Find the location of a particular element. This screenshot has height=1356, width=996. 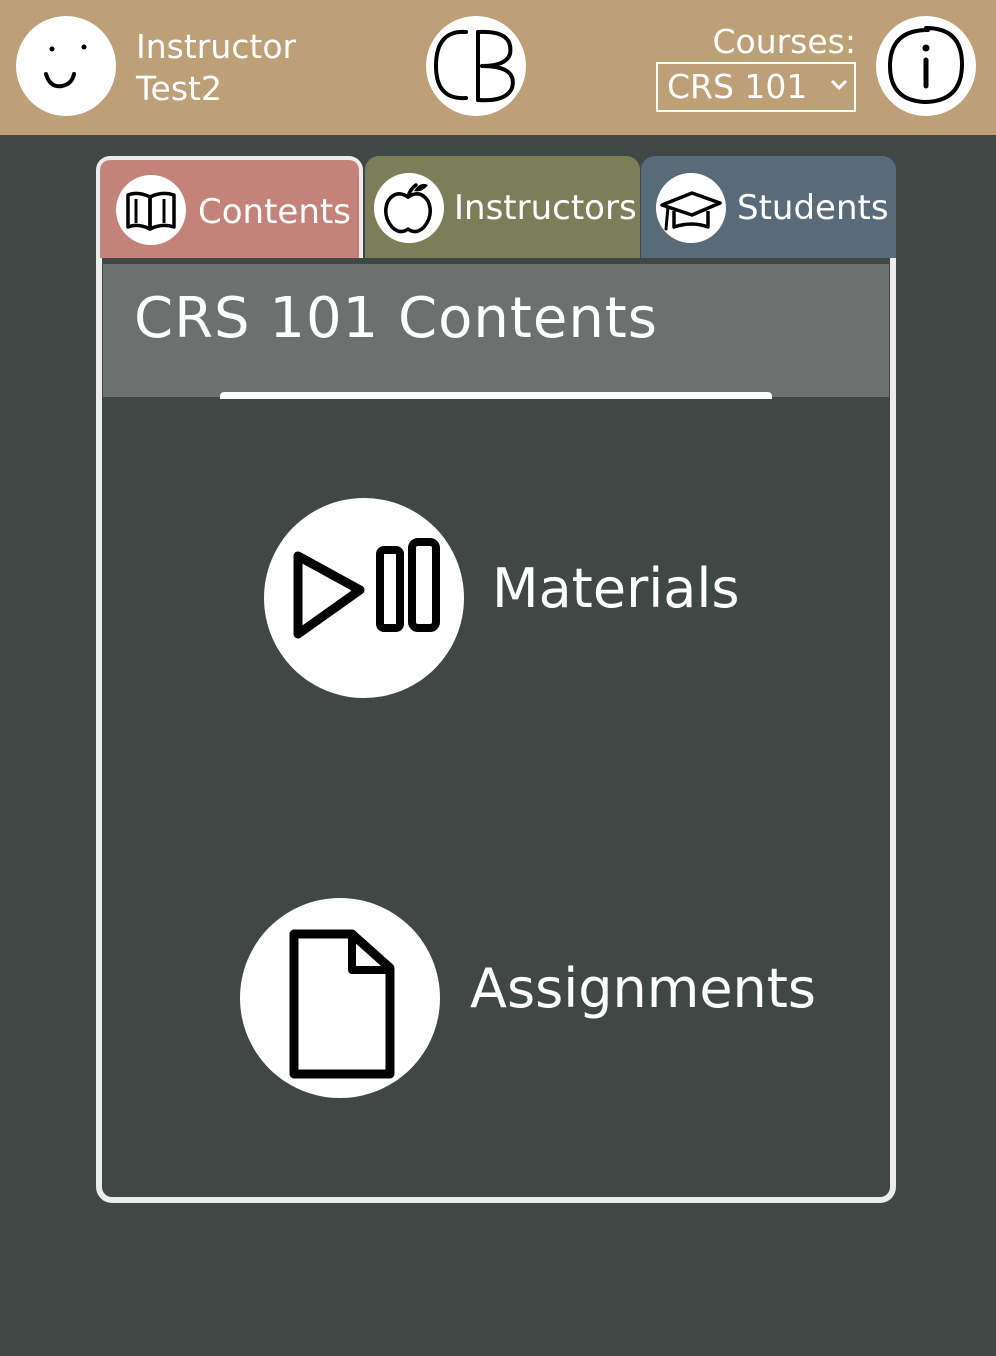

tab-students: Students is located at coordinates (768, 211).